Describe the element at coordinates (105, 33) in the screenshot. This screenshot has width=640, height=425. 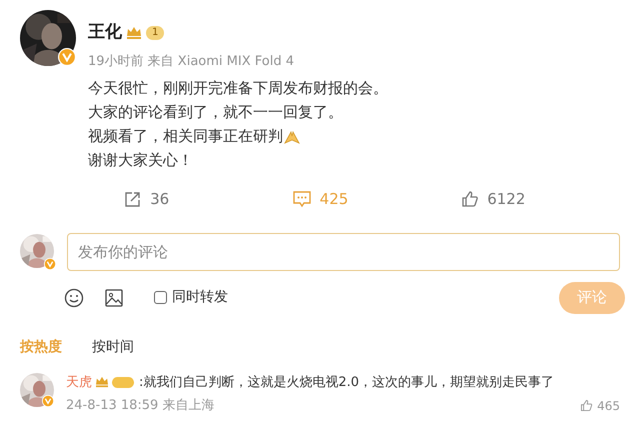
I see `author-name: 王化` at that location.